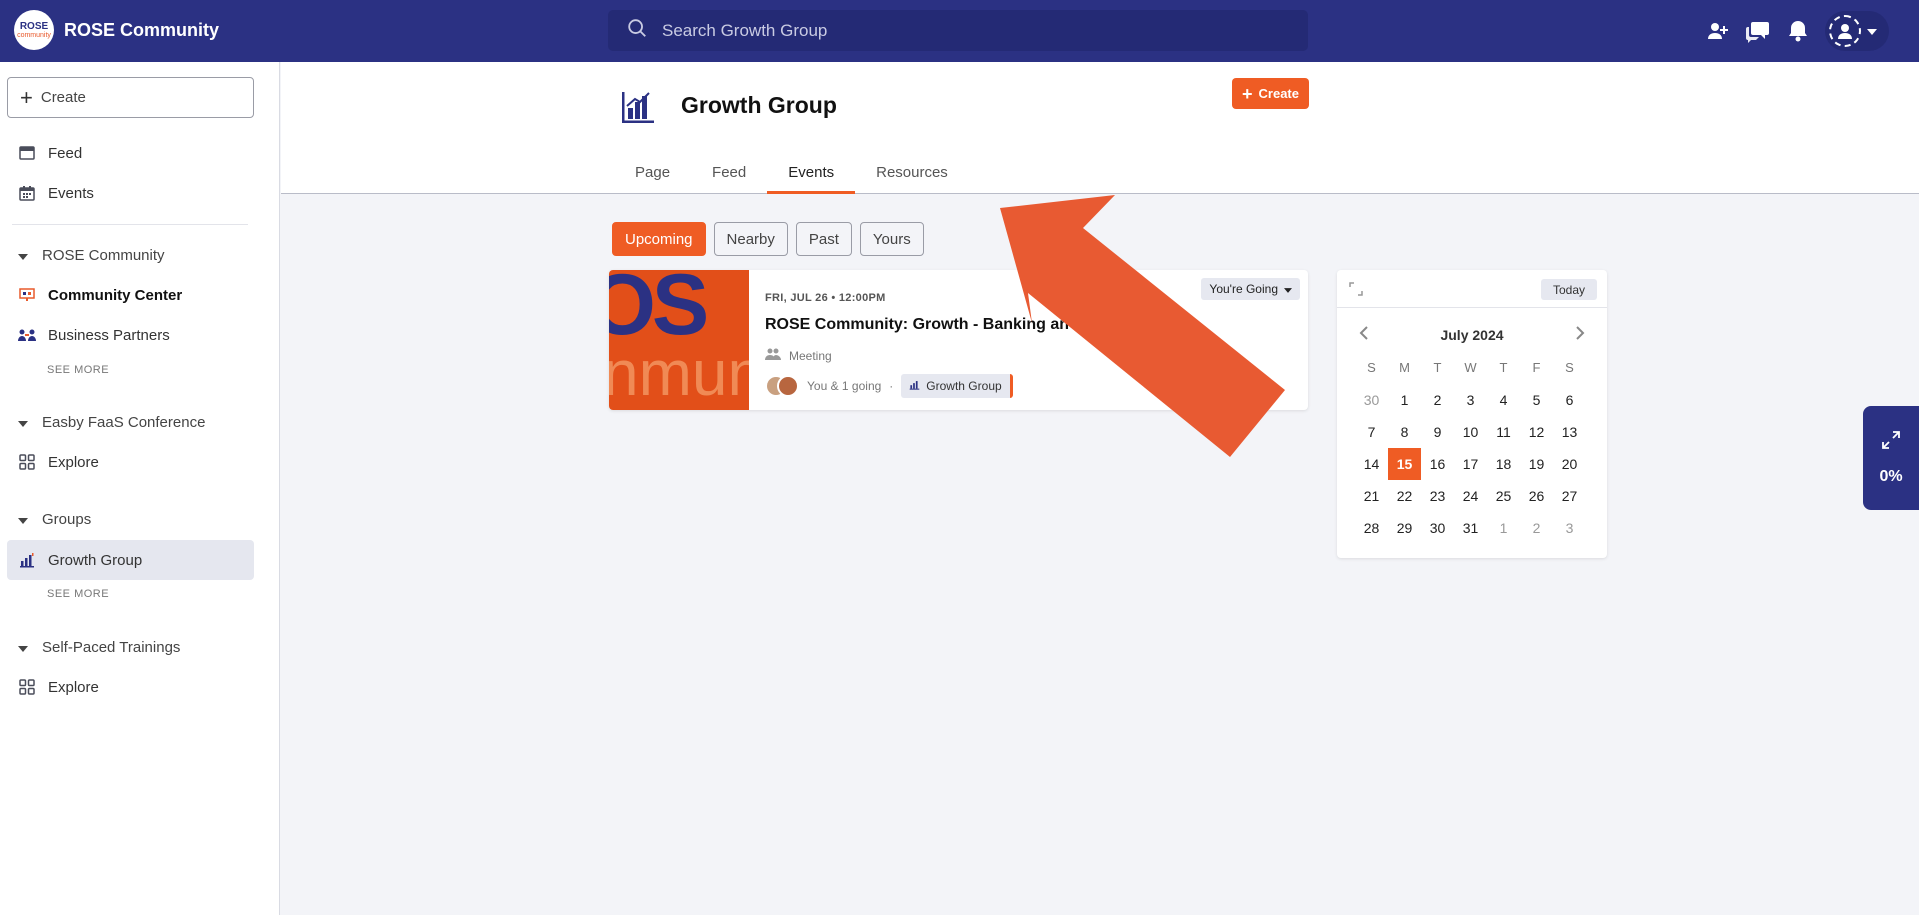 The width and height of the screenshot is (1919, 915). Describe the element at coordinates (73, 687) in the screenshot. I see `sidebar-item-label: Explore` at that location.